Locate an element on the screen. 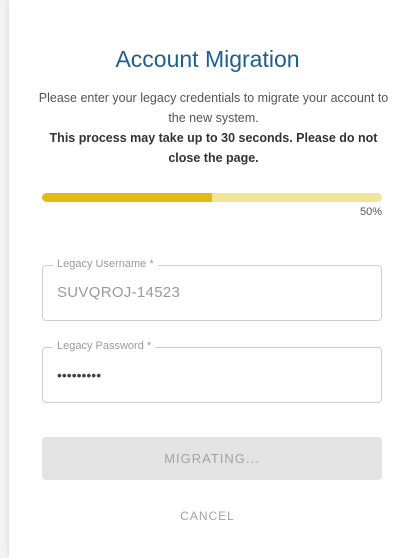  legacy-username-value: SUVQROJ-14523 is located at coordinates (118, 292).